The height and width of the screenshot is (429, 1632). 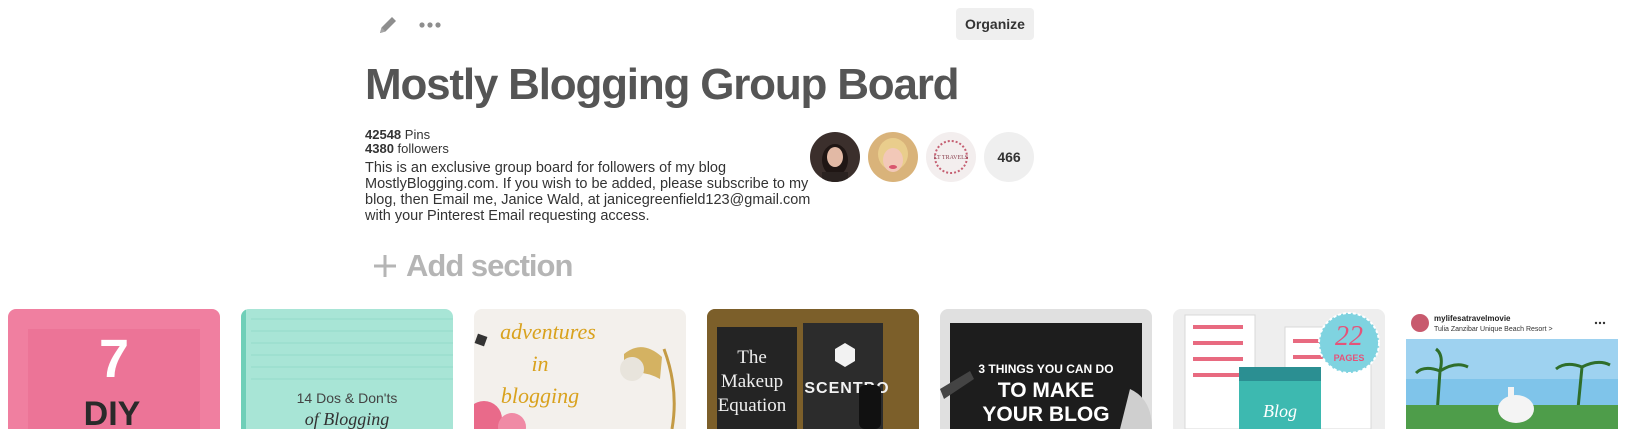 What do you see at coordinates (112, 412) in the screenshot?
I see `pin-text: DIY` at bounding box center [112, 412].